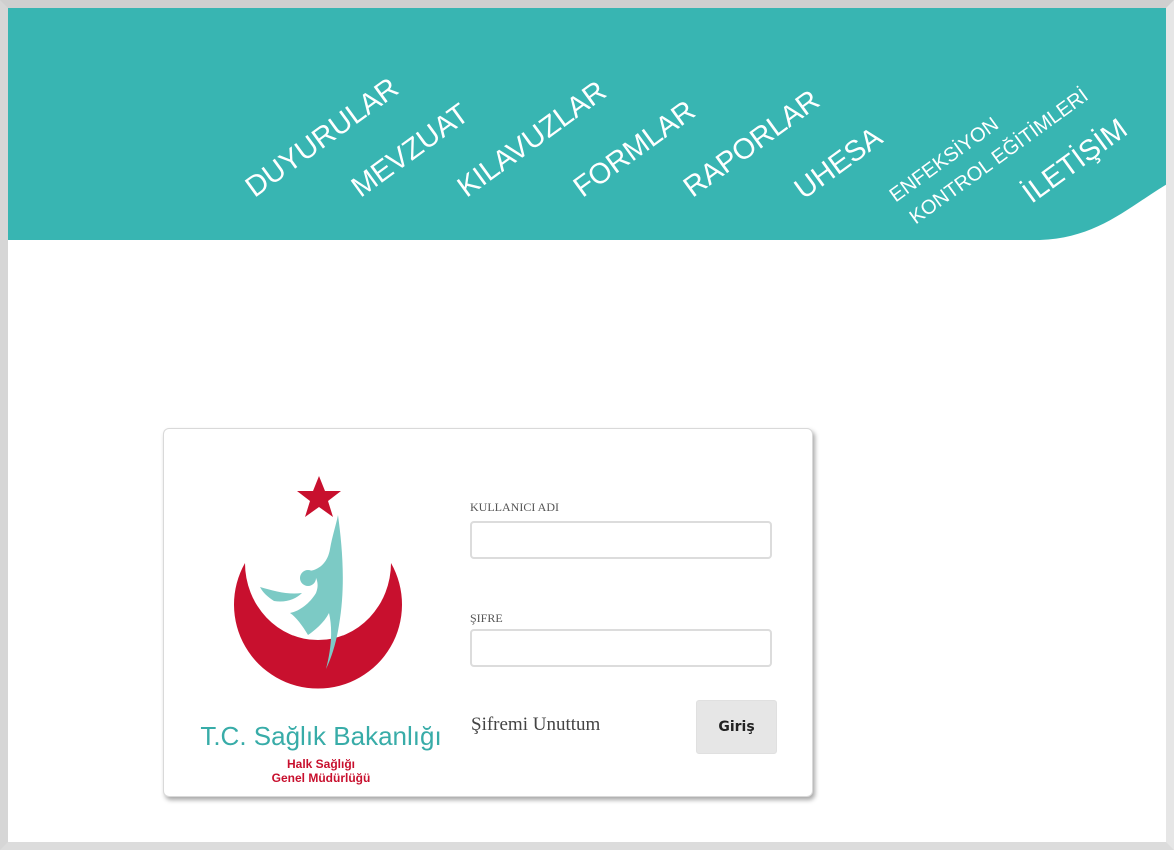 The width and height of the screenshot is (1174, 850). Describe the element at coordinates (319, 496) in the screenshot. I see `star-icon` at that location.